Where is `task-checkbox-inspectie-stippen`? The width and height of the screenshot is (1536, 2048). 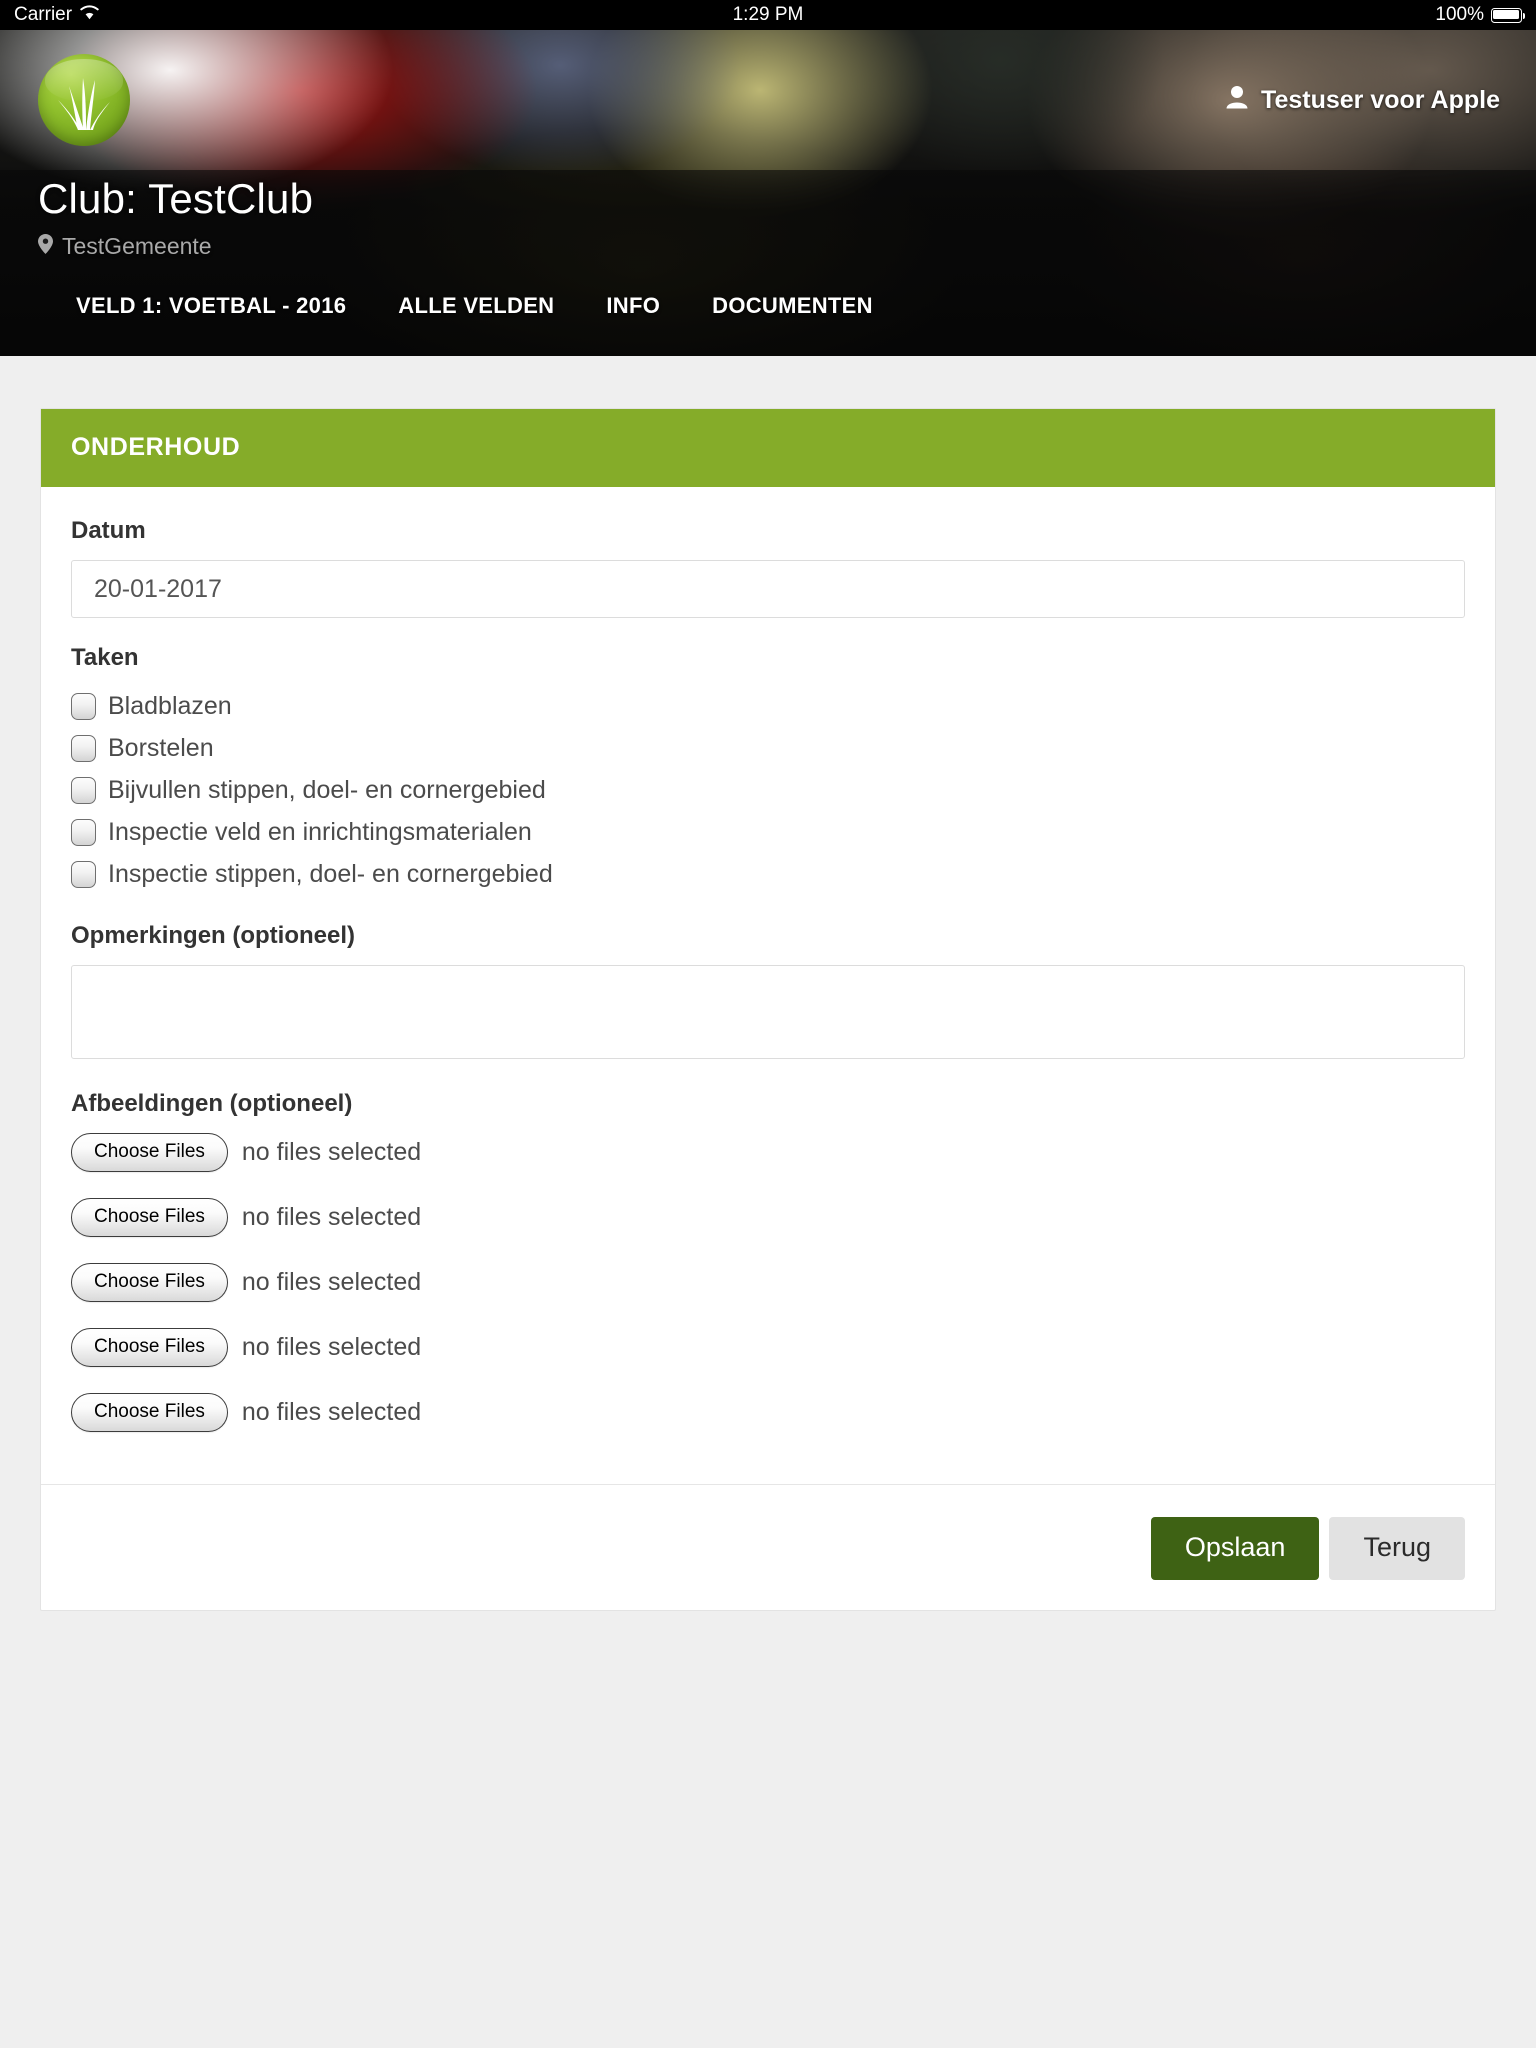
task-checkbox-inspectie-stippen is located at coordinates (83, 874).